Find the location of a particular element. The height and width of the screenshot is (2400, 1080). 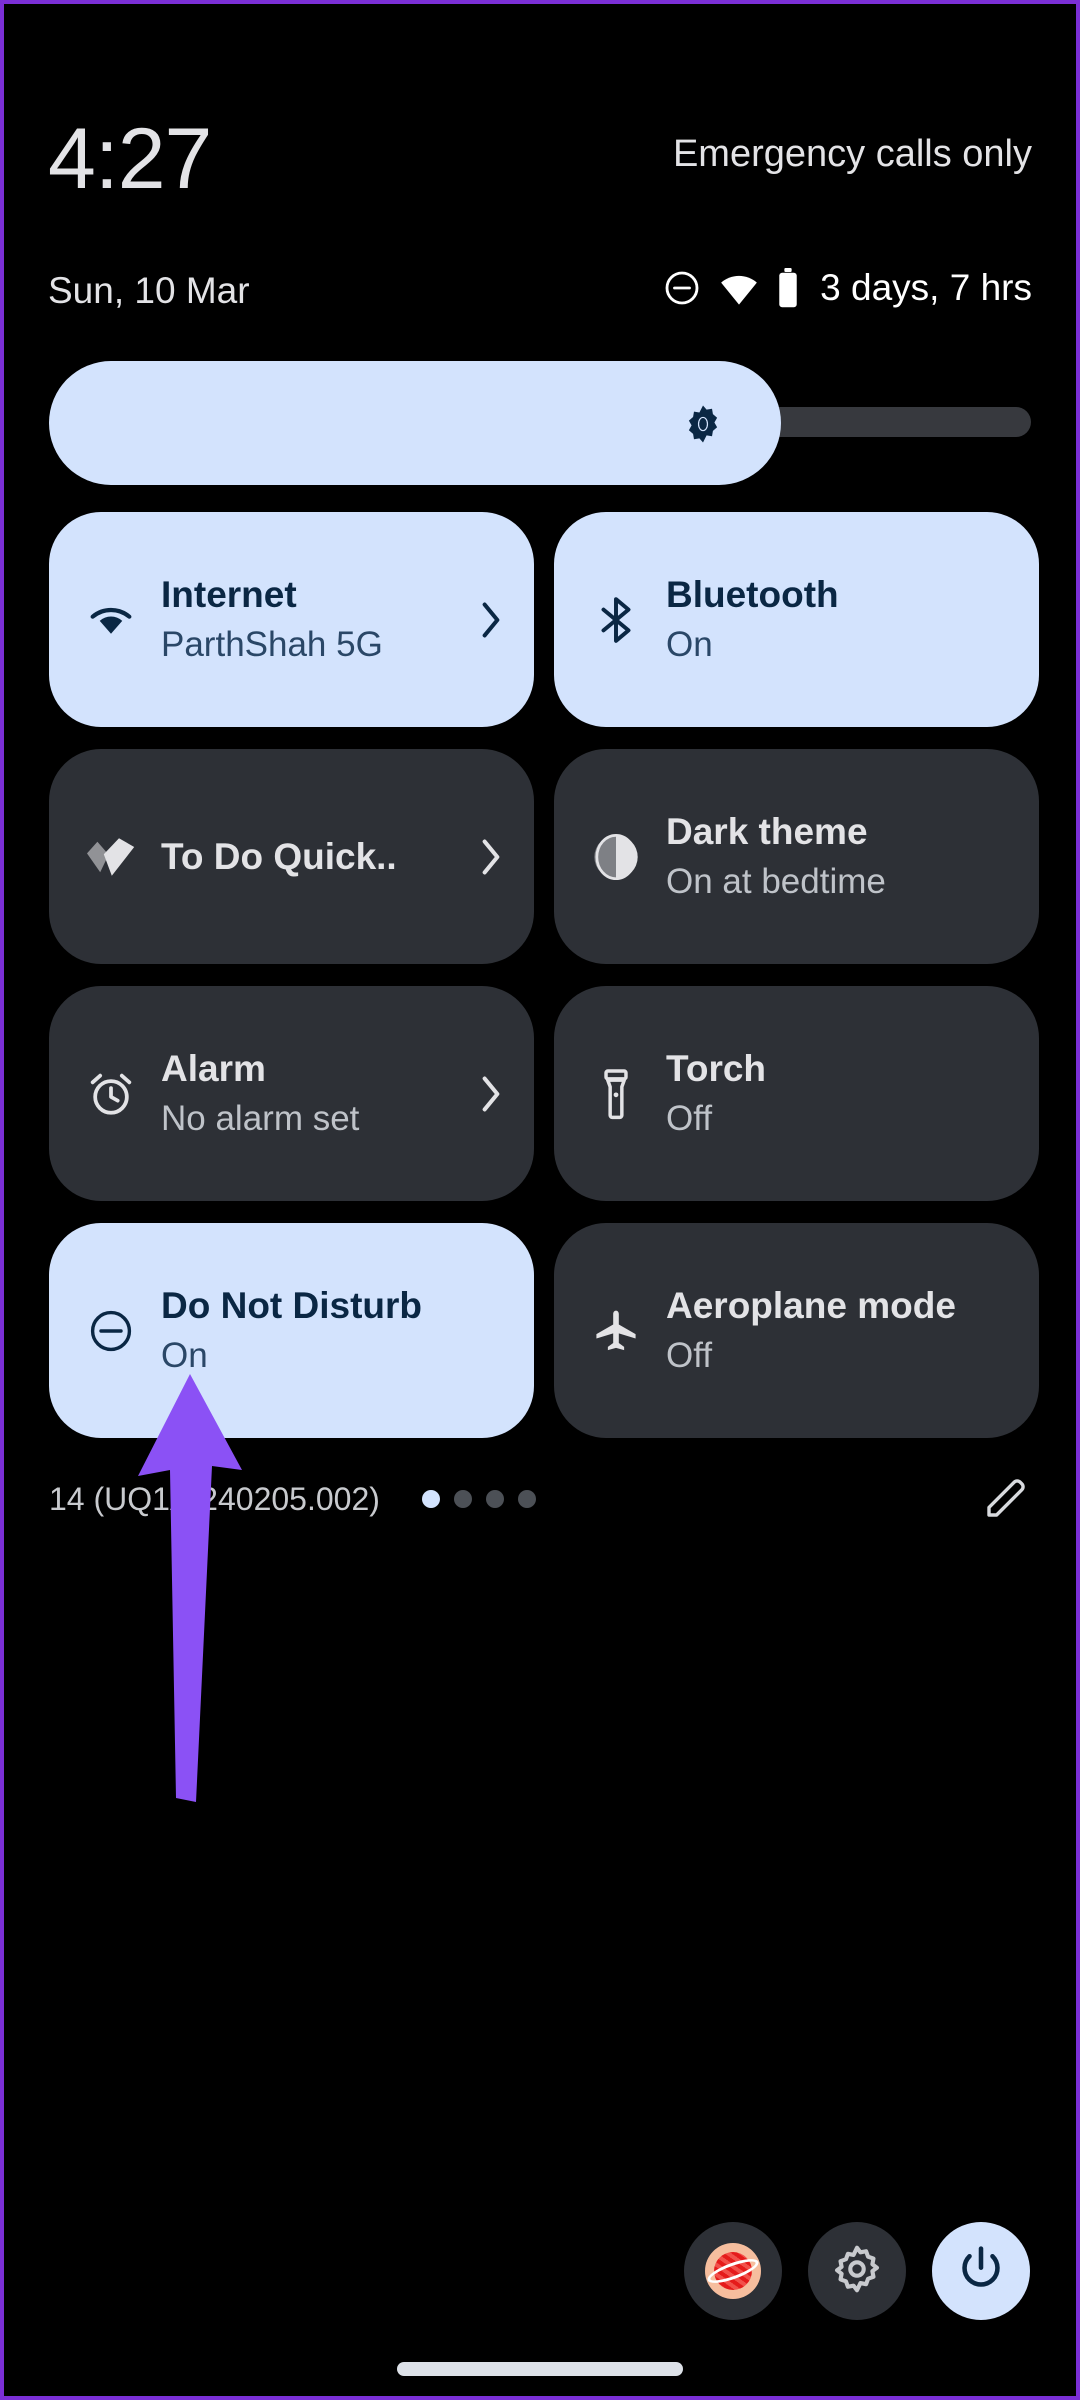

brightness-slider is located at coordinates (540, 423).